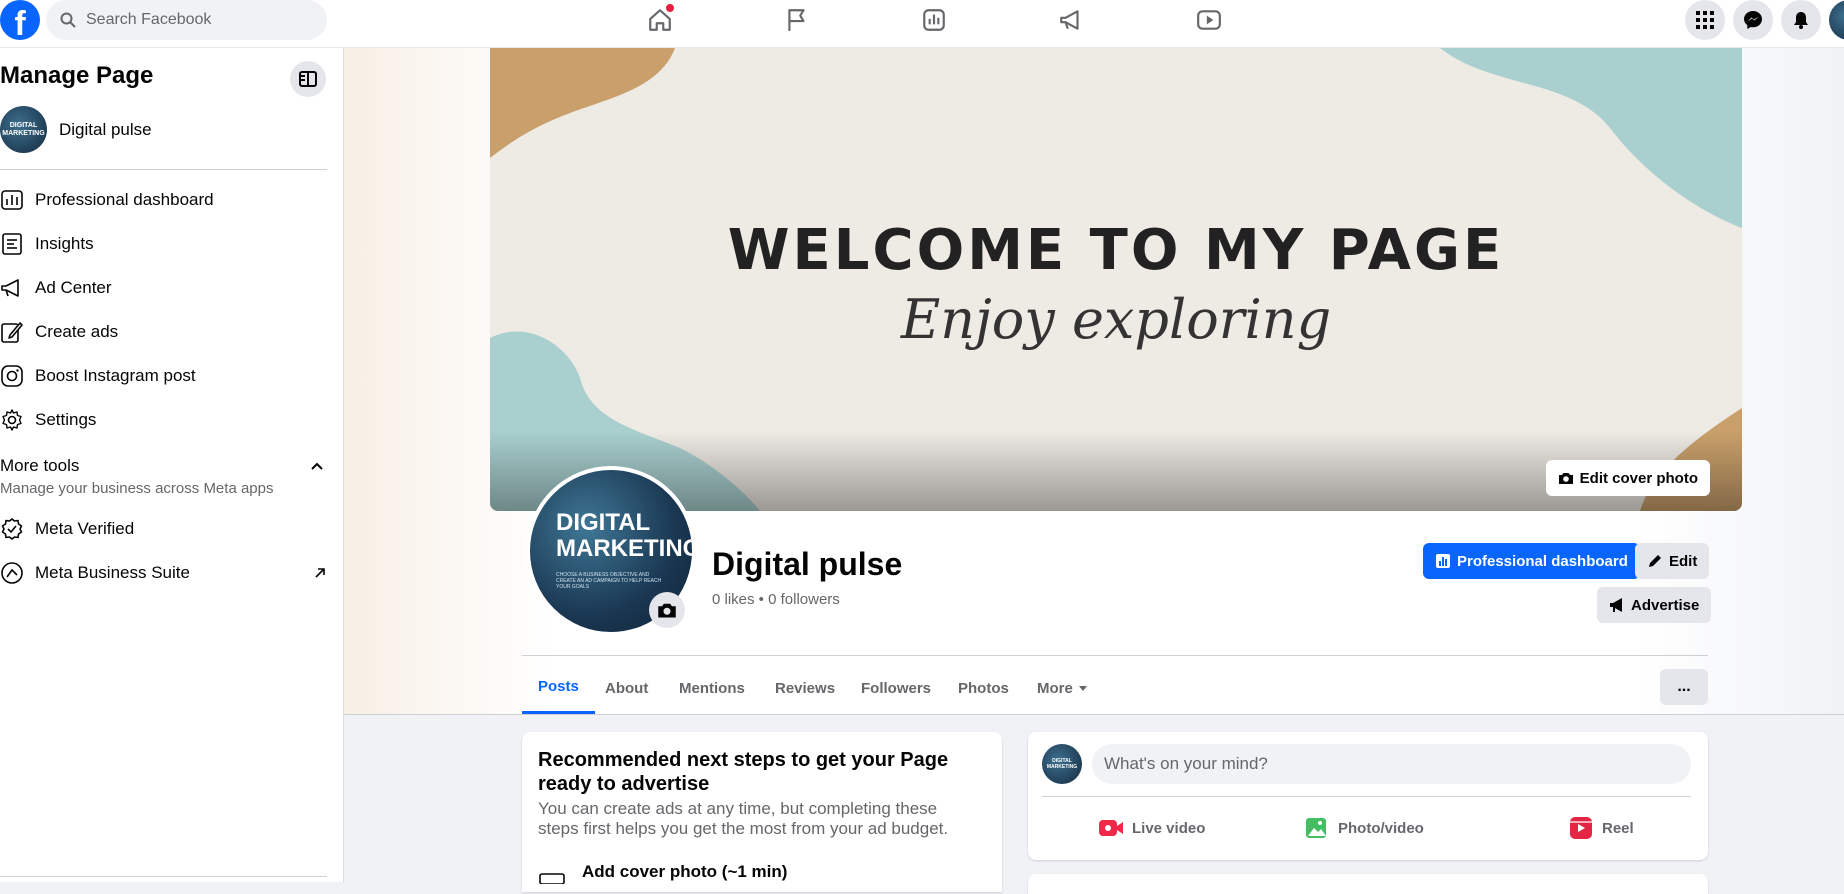 This screenshot has width=1844, height=894. What do you see at coordinates (1316, 828) in the screenshot?
I see `photo-icon` at bounding box center [1316, 828].